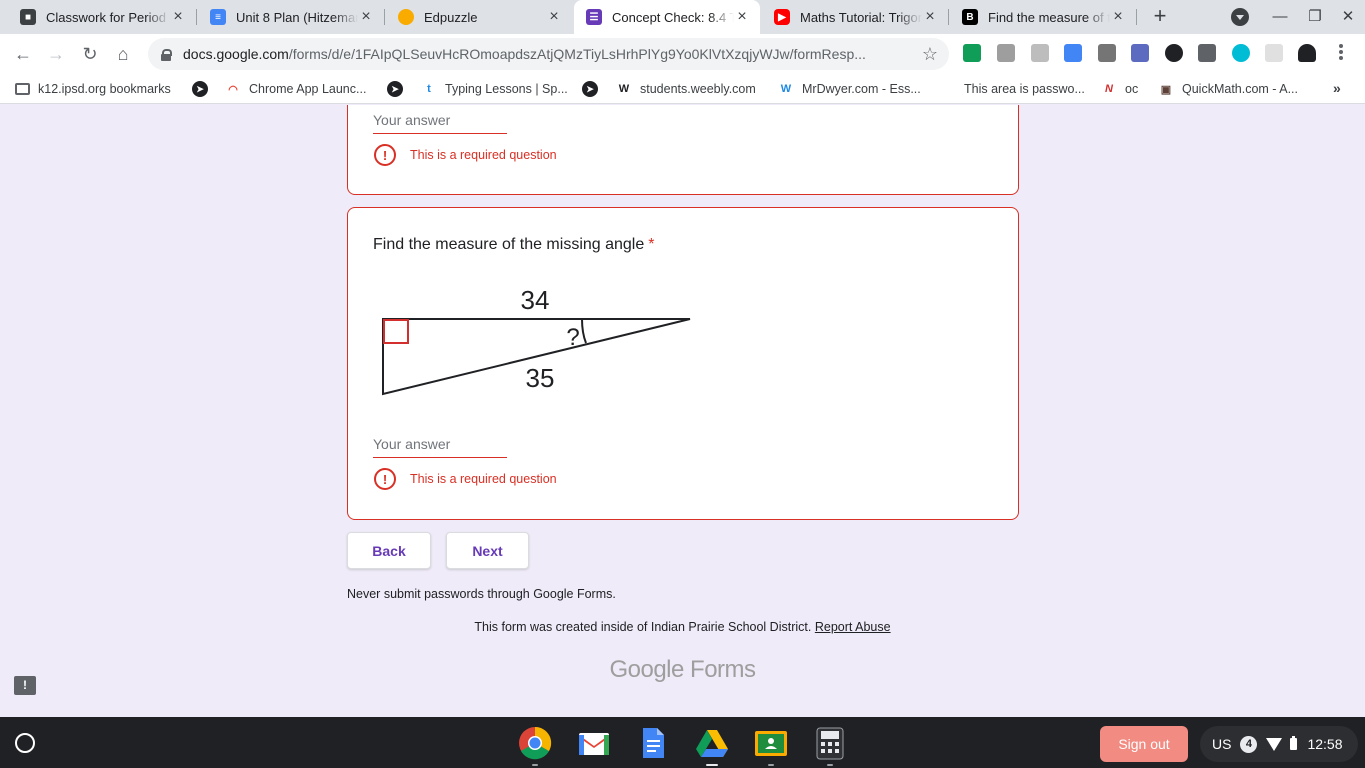 This screenshot has height=768, width=1365. I want to click on pdf-ext-icon, so click(1140, 53).